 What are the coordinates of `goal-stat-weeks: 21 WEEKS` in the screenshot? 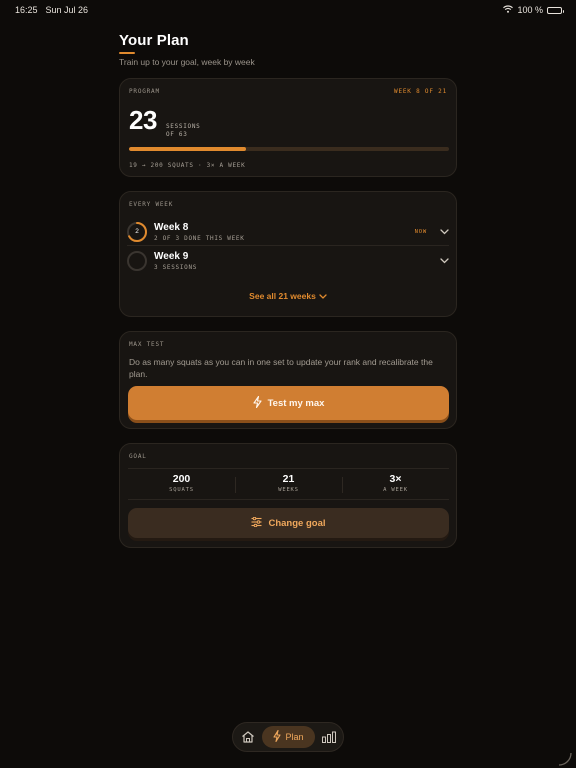 It's located at (288, 484).